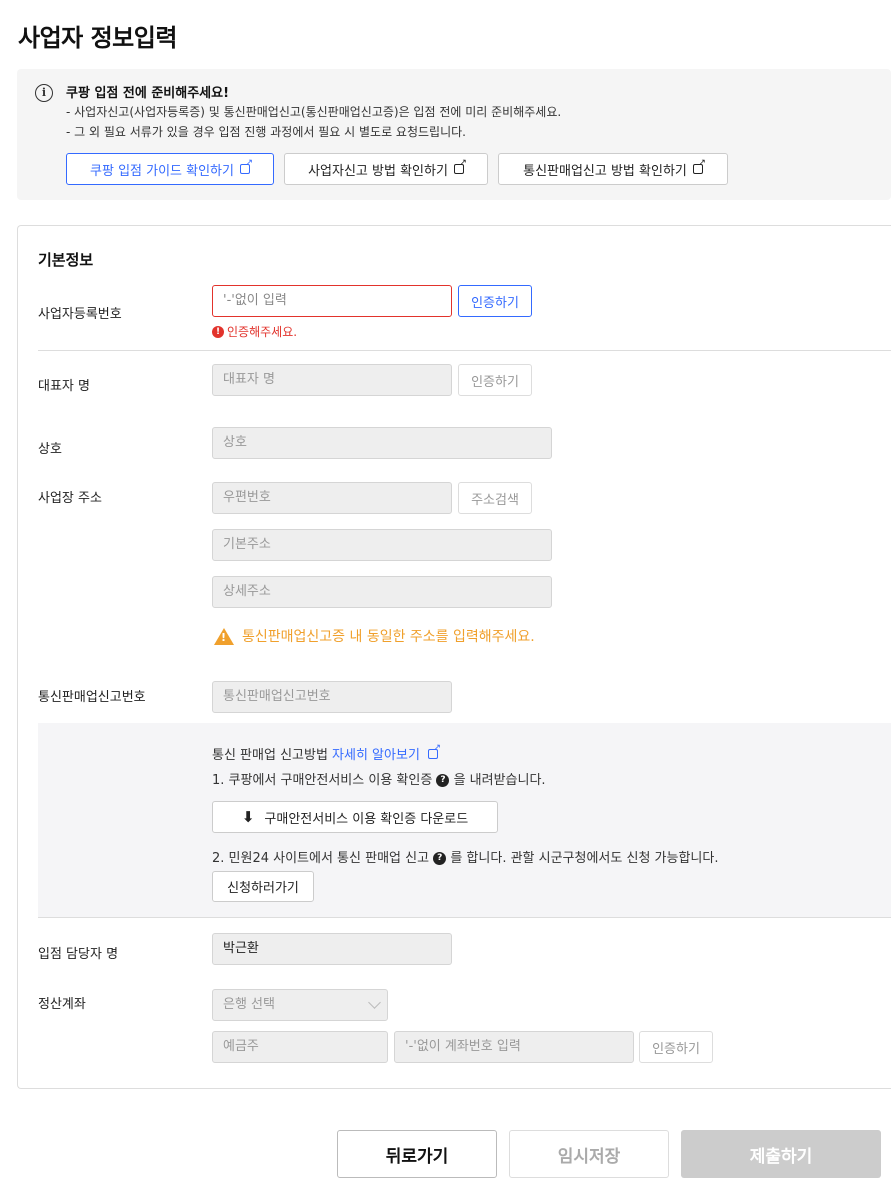  I want to click on manager-input: 박근환, so click(332, 949).